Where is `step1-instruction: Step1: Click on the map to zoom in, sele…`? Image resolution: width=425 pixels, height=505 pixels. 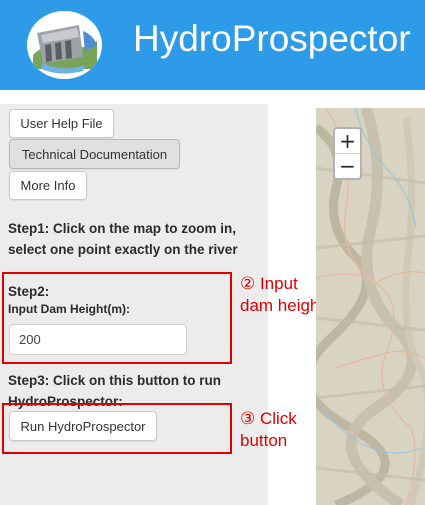 step1-instruction: Step1: Click on the map to zoom in, sele… is located at coordinates (123, 239).